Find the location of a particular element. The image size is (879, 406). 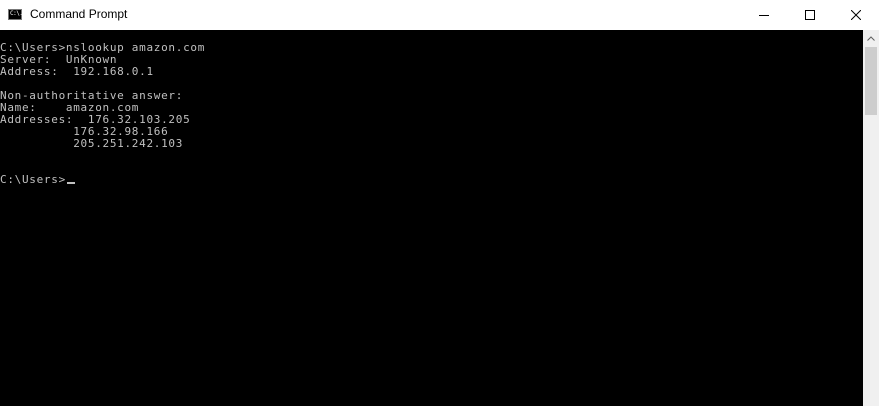

maximize-button is located at coordinates (810, 15).